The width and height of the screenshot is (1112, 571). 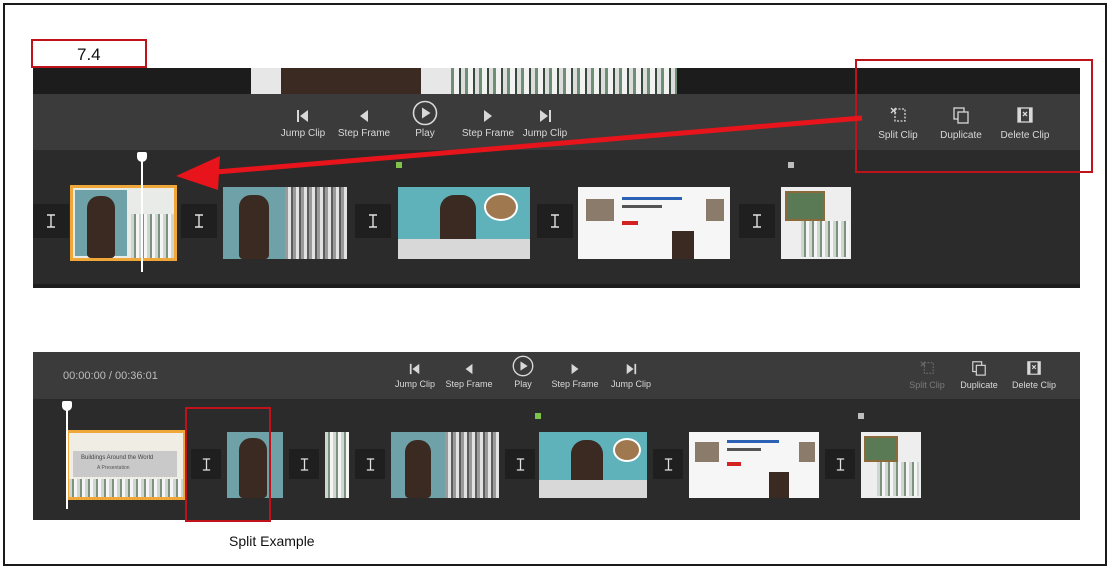 What do you see at coordinates (472, 465) in the screenshot?
I see `clip-building` at bounding box center [472, 465].